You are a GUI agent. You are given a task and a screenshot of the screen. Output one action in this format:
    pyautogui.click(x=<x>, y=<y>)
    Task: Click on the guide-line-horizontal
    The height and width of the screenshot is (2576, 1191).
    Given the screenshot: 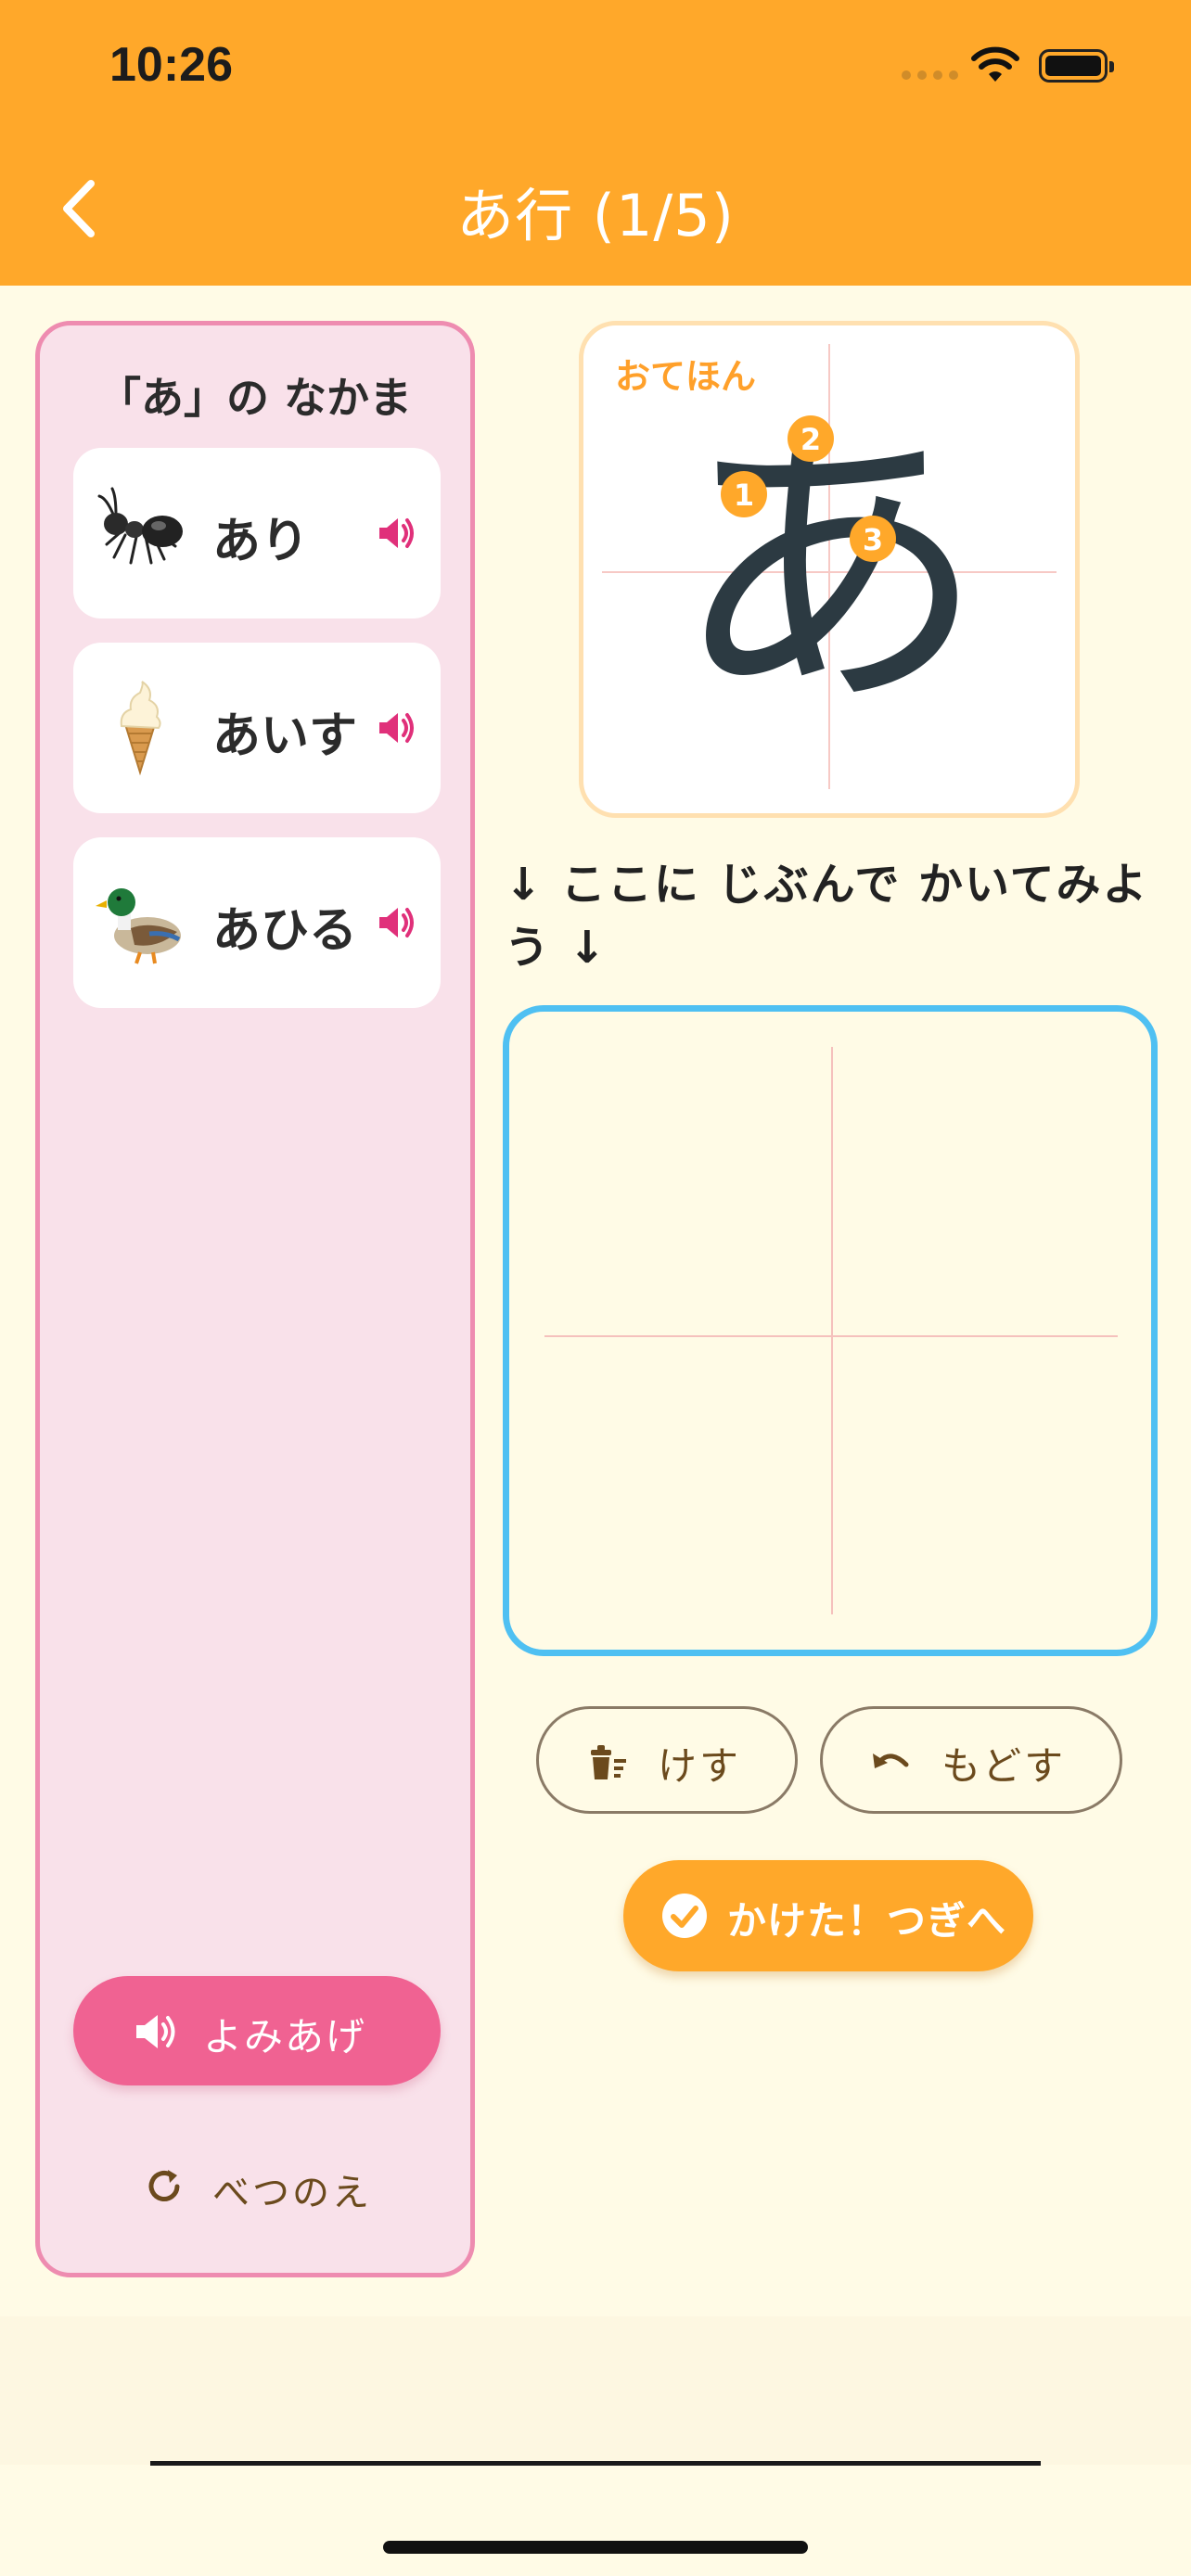 What is the action you would take?
    pyautogui.click(x=831, y=1336)
    